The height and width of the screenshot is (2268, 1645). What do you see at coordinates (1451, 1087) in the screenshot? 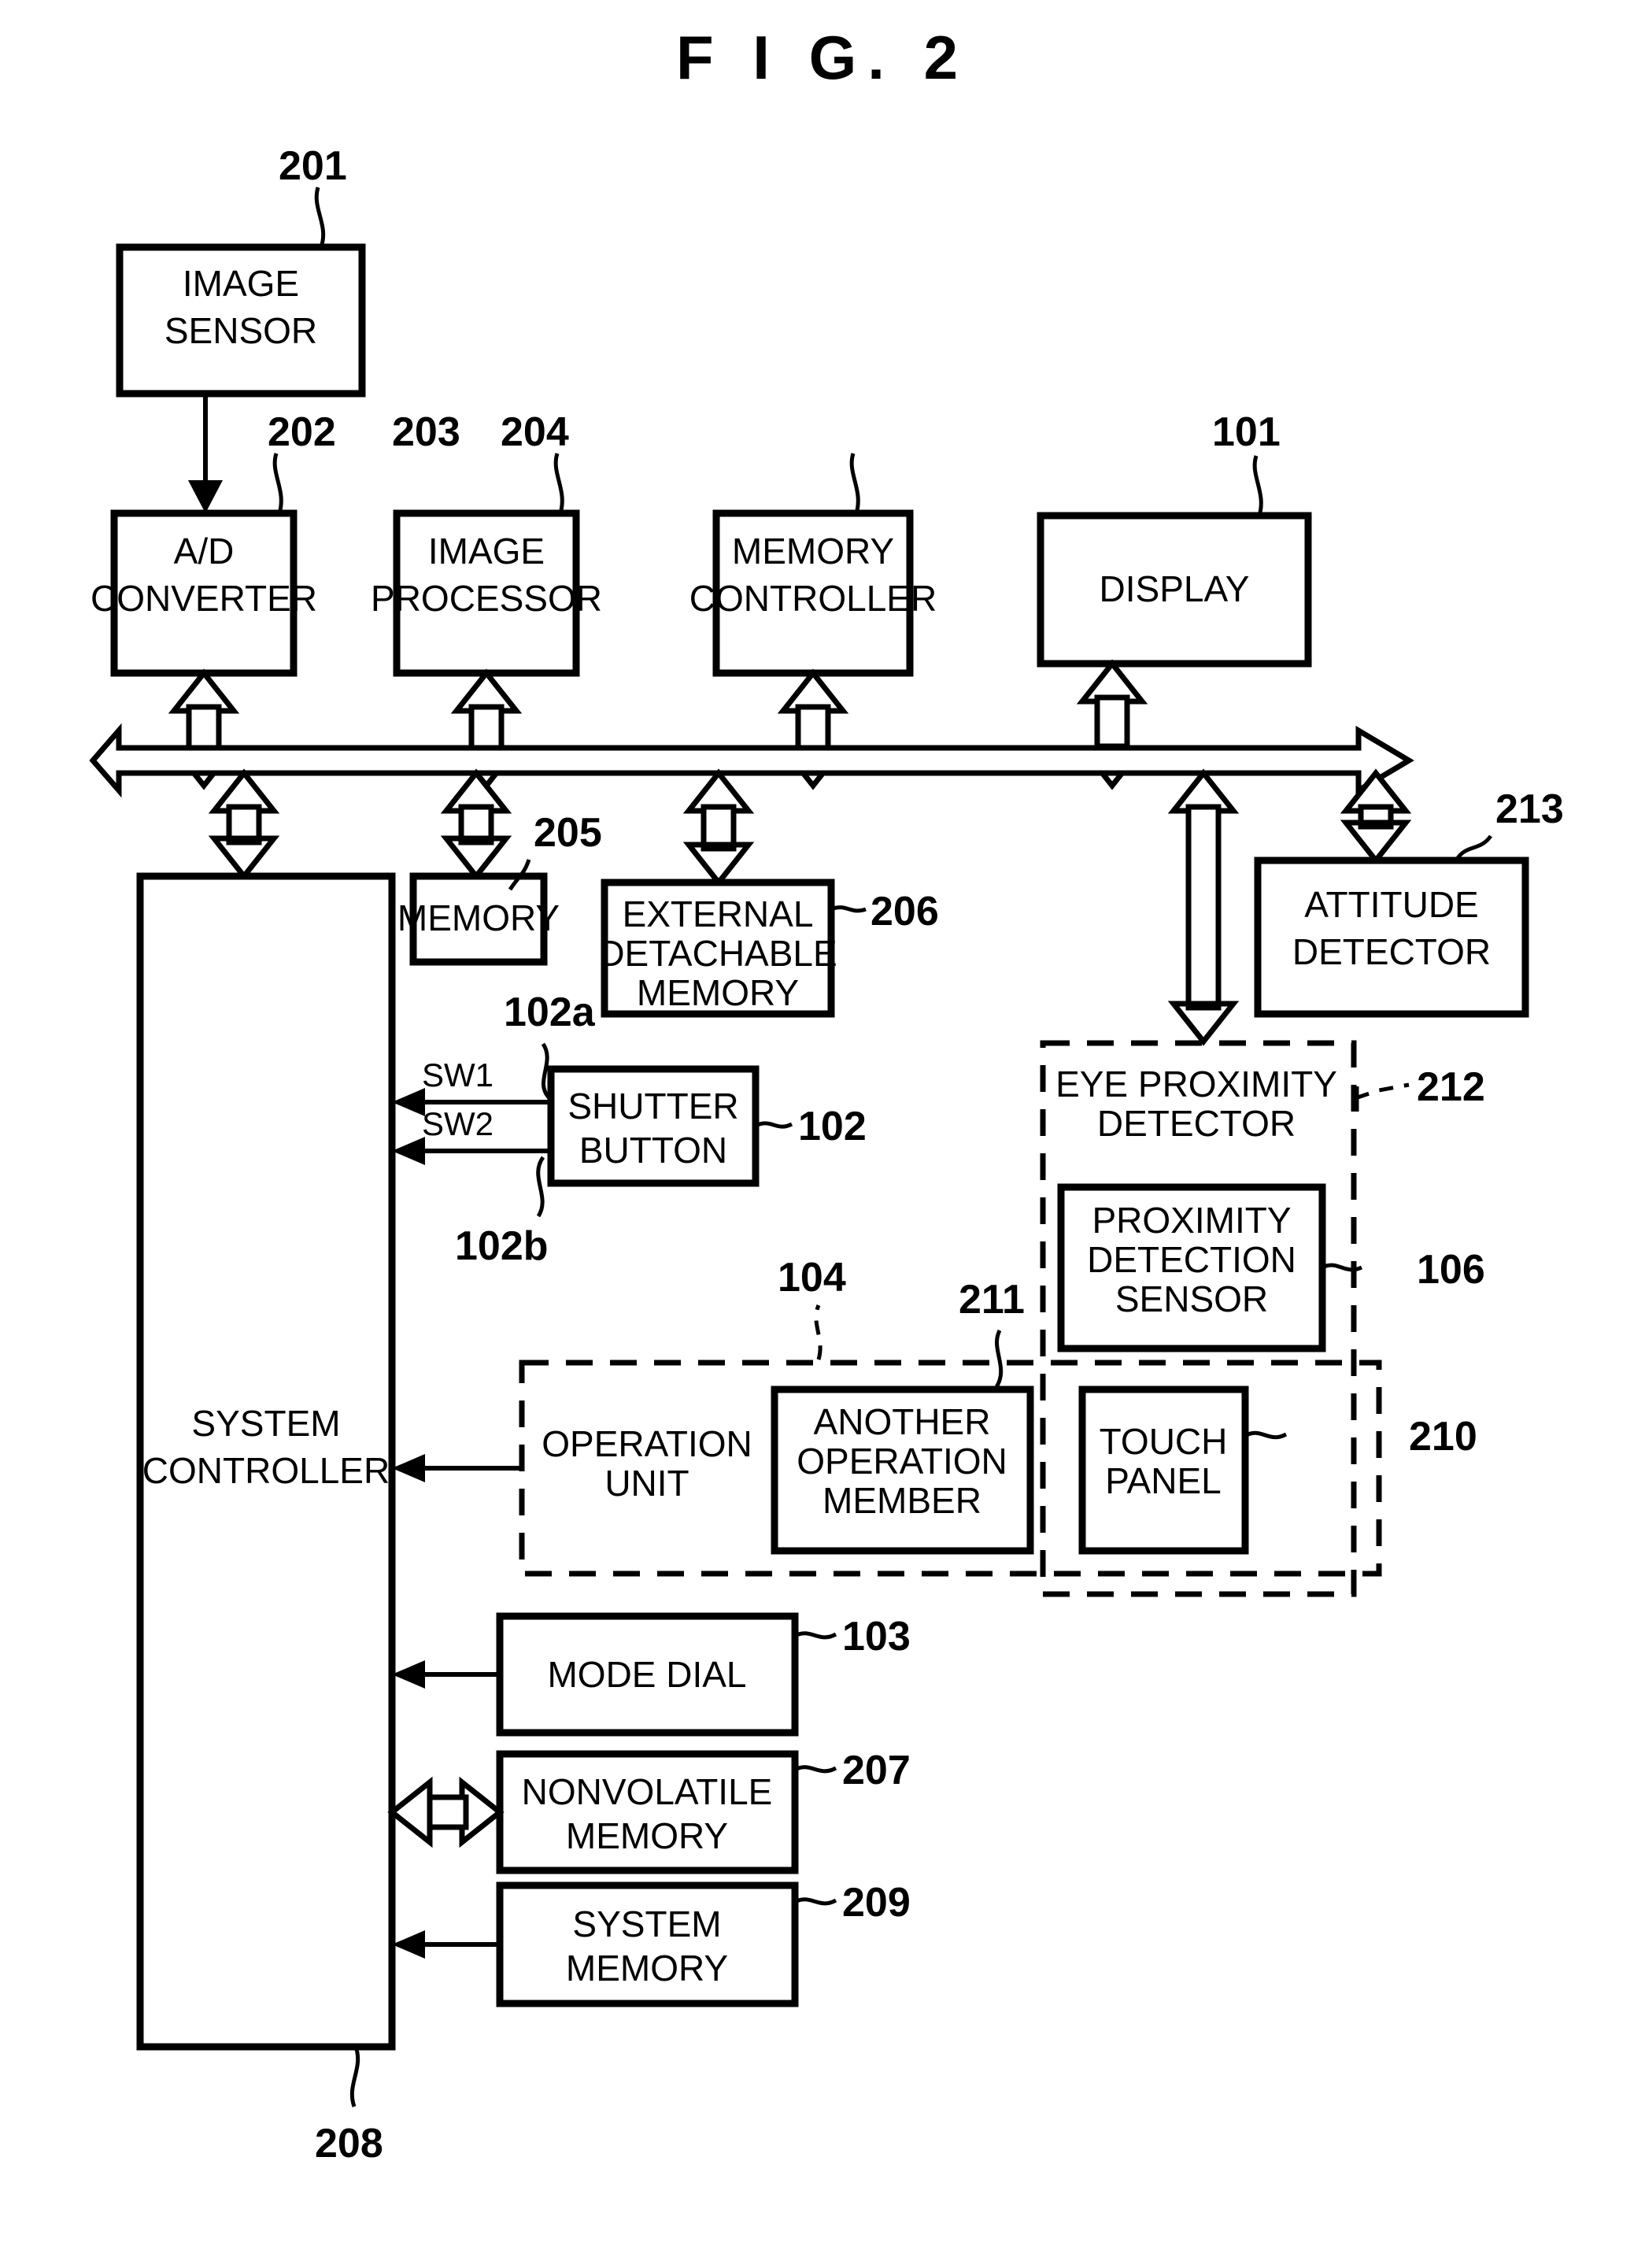
I see `ref-number-212: 212` at bounding box center [1451, 1087].